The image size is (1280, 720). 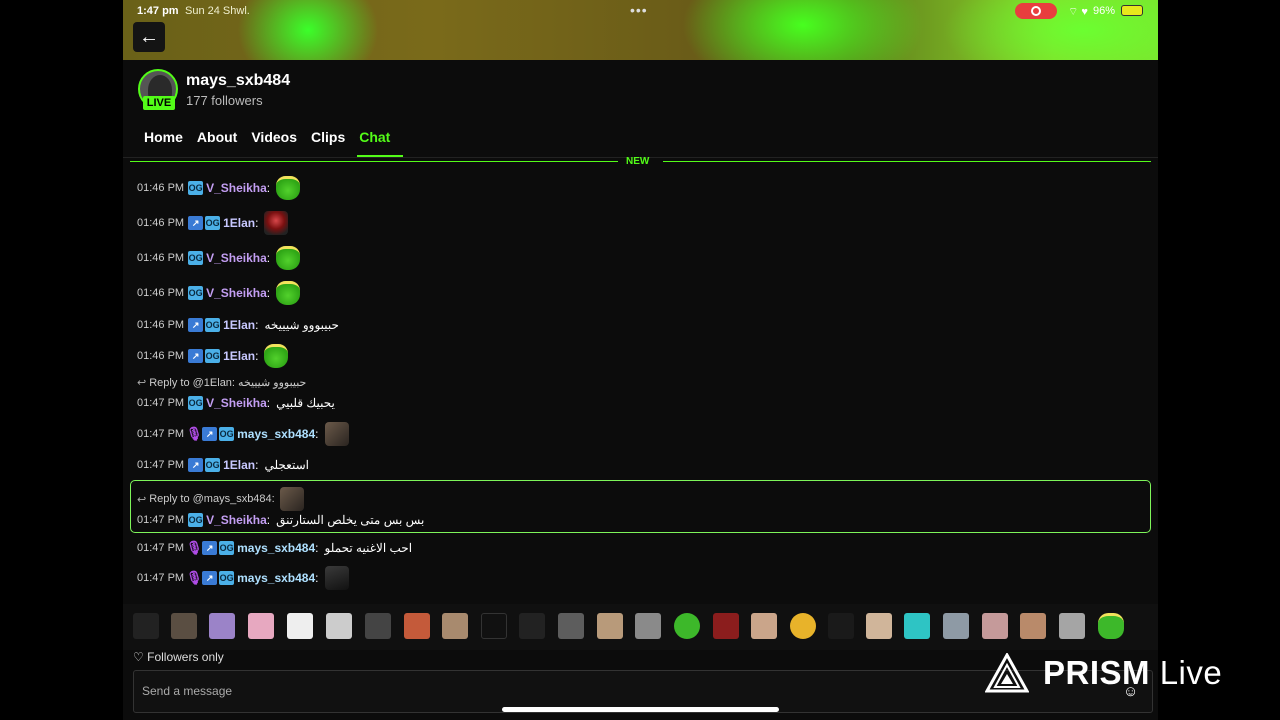 I want to click on back-arrow-icon: ←, so click(x=149, y=37).